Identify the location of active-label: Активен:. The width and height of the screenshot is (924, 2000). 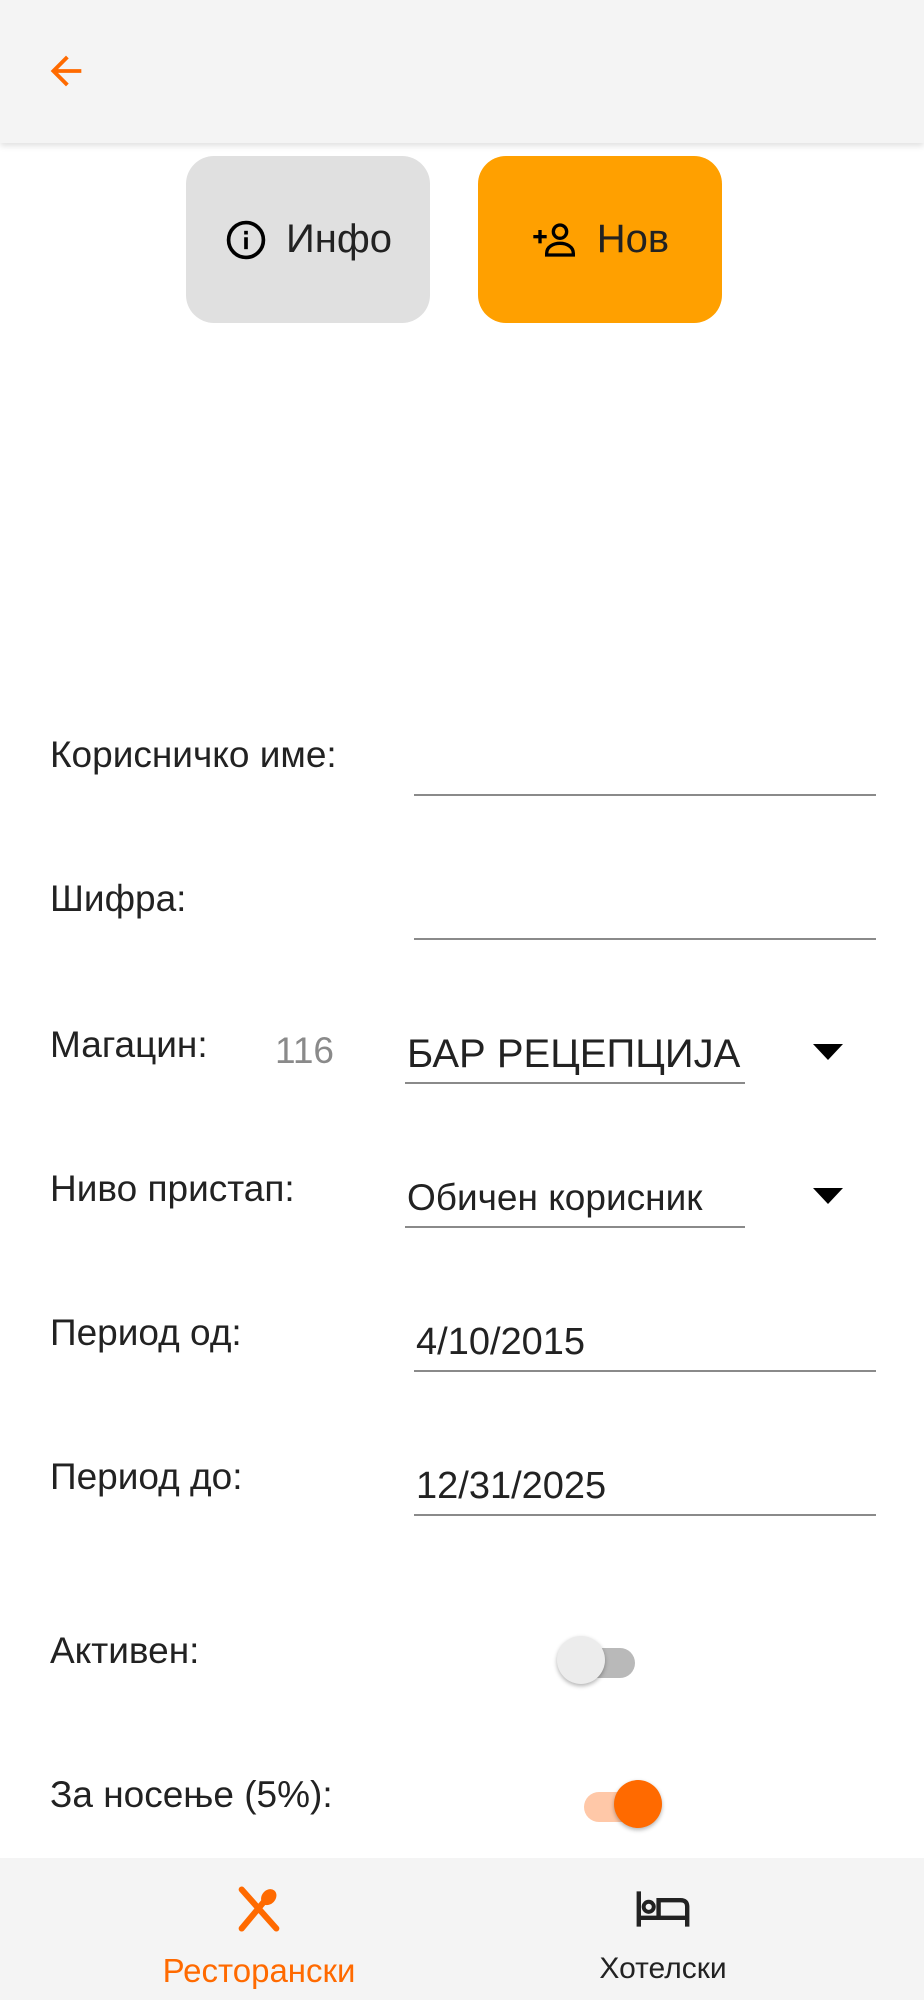
(125, 1650).